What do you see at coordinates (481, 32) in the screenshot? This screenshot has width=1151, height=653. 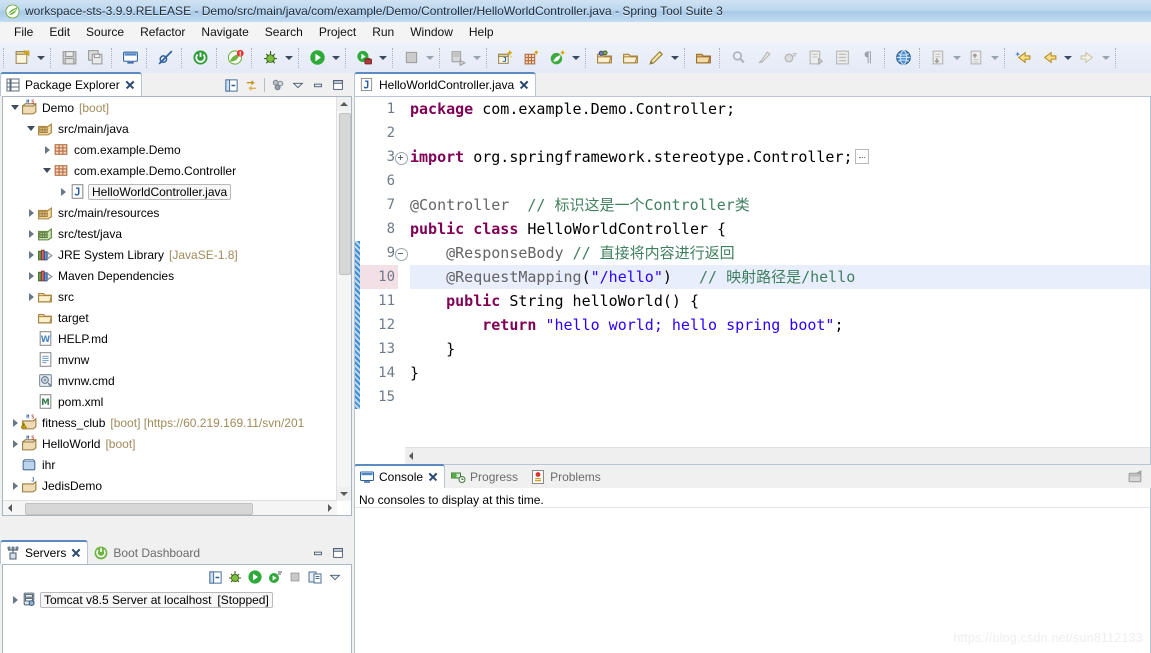 I see `menu-help: Help` at bounding box center [481, 32].